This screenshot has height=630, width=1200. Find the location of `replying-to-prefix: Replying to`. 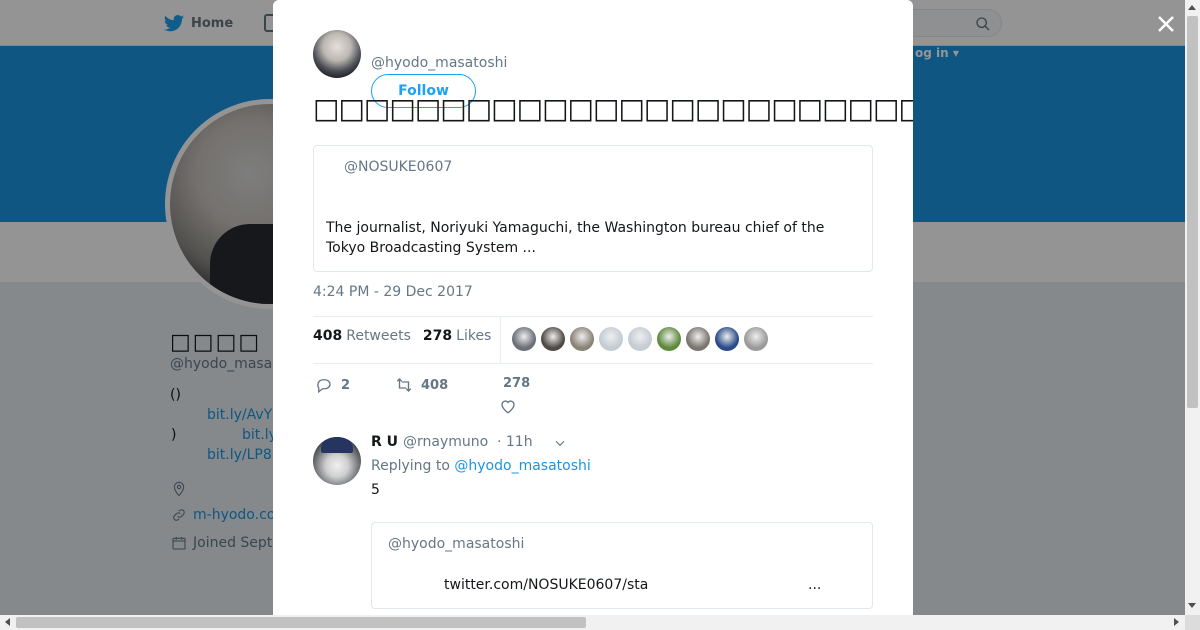

replying-to-prefix: Replying to is located at coordinates (410, 466).